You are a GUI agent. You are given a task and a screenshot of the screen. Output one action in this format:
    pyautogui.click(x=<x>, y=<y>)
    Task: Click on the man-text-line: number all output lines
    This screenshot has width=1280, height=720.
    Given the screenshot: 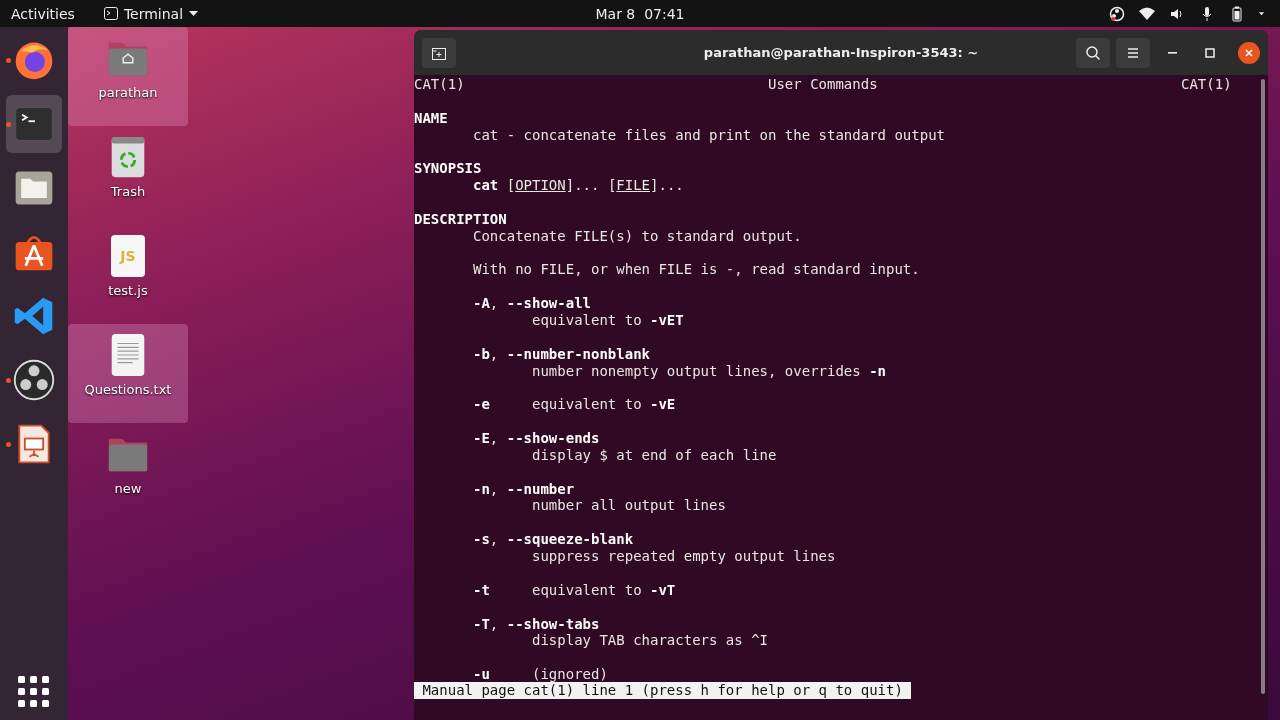 What is the action you would take?
    pyautogui.click(x=629, y=506)
    